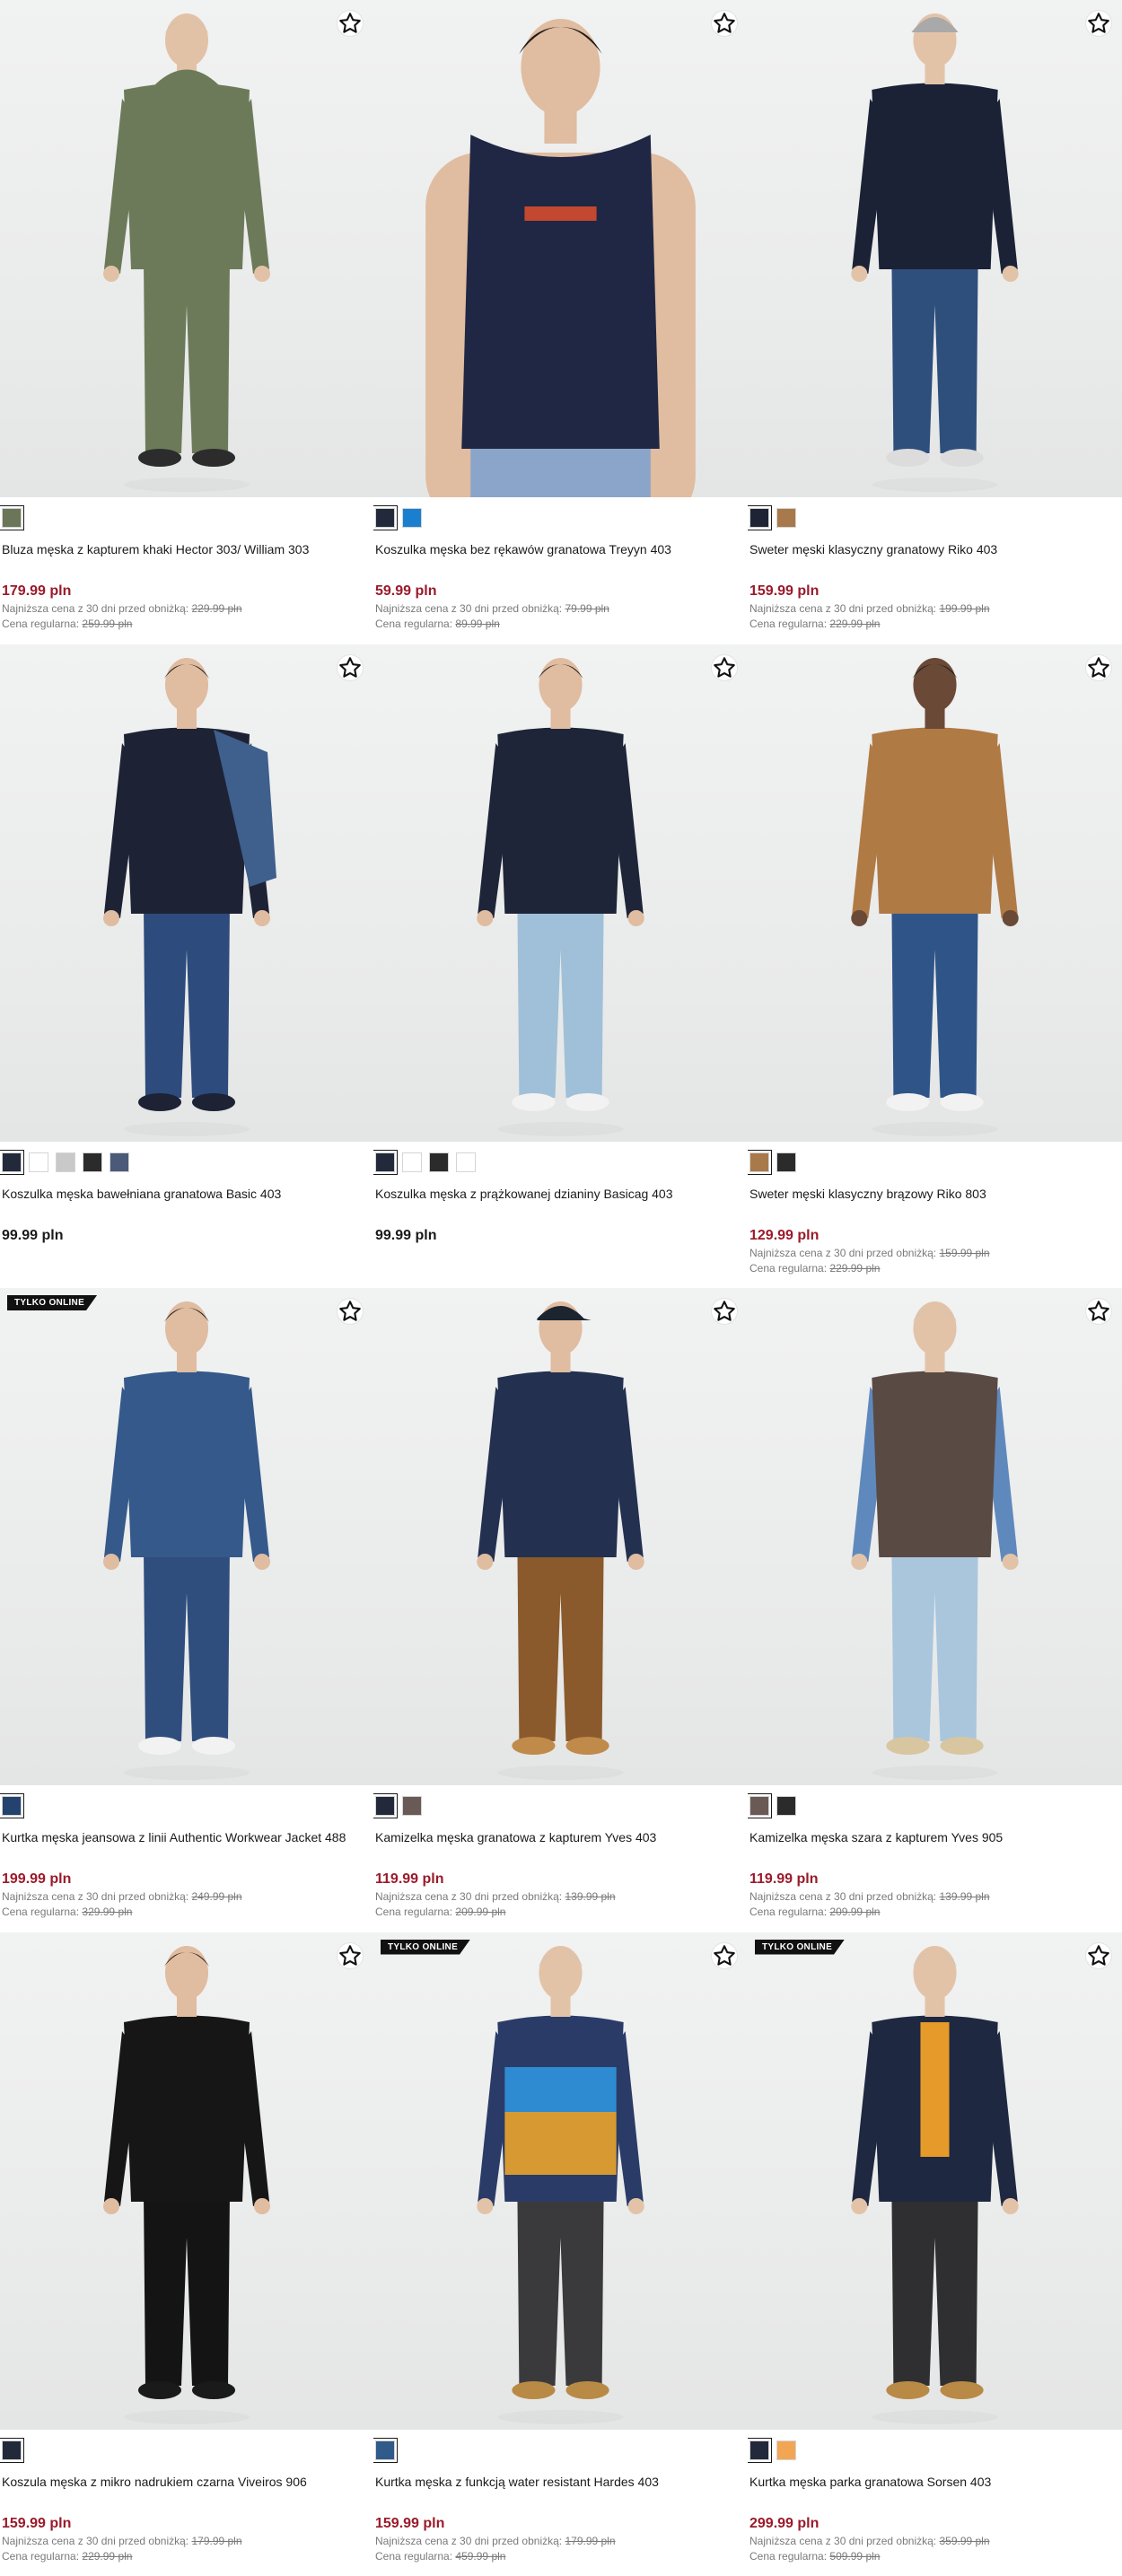 Image resolution: width=1122 pixels, height=2576 pixels. I want to click on current-price: 159.99 pln, so click(410, 2523).